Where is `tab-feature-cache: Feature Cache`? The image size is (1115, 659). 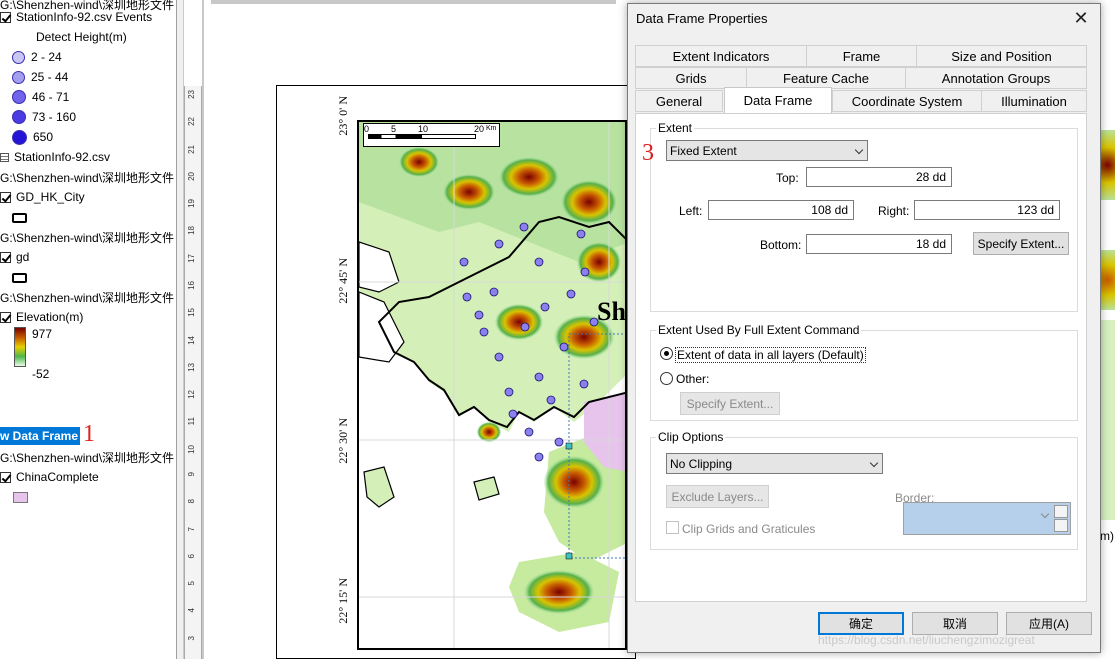
tab-feature-cache: Feature Cache is located at coordinates (826, 78).